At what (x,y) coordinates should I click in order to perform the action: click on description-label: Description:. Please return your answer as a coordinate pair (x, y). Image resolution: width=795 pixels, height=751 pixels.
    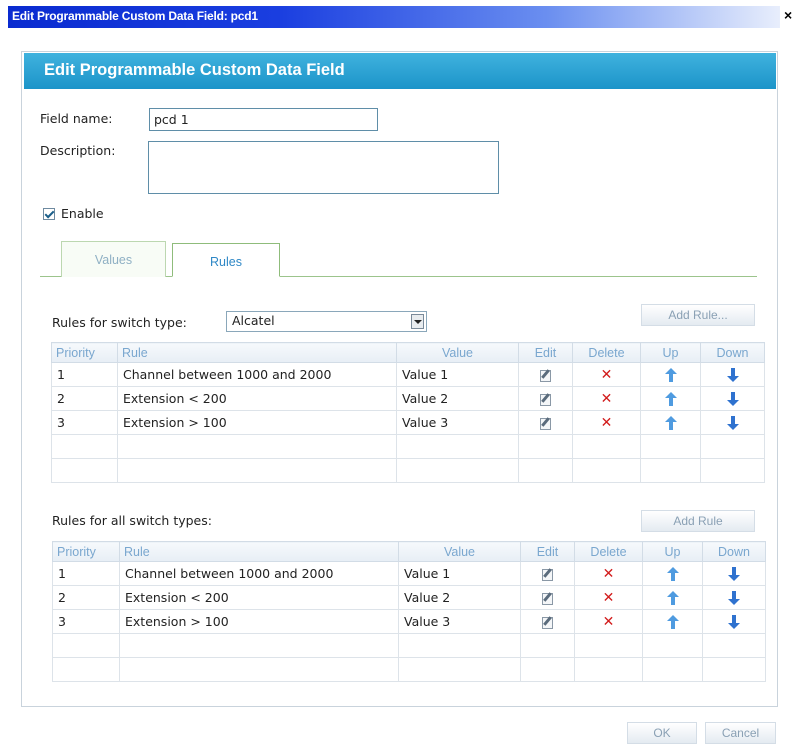
    Looking at the image, I should click on (78, 150).